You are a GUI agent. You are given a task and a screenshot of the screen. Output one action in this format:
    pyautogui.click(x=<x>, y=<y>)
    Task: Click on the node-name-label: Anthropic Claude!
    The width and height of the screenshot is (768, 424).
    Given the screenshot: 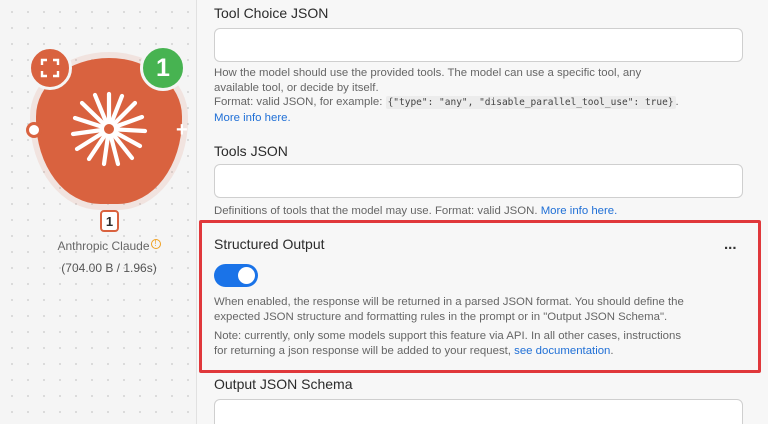 What is the action you would take?
    pyautogui.click(x=109, y=246)
    